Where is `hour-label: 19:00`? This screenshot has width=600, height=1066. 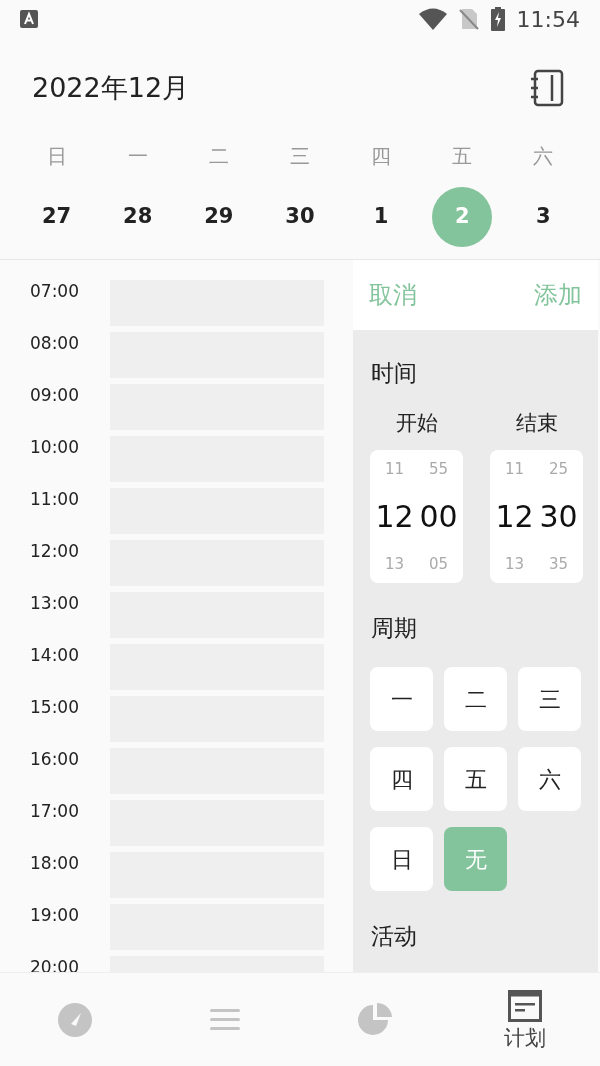
hour-label: 19:00 is located at coordinates (54, 915).